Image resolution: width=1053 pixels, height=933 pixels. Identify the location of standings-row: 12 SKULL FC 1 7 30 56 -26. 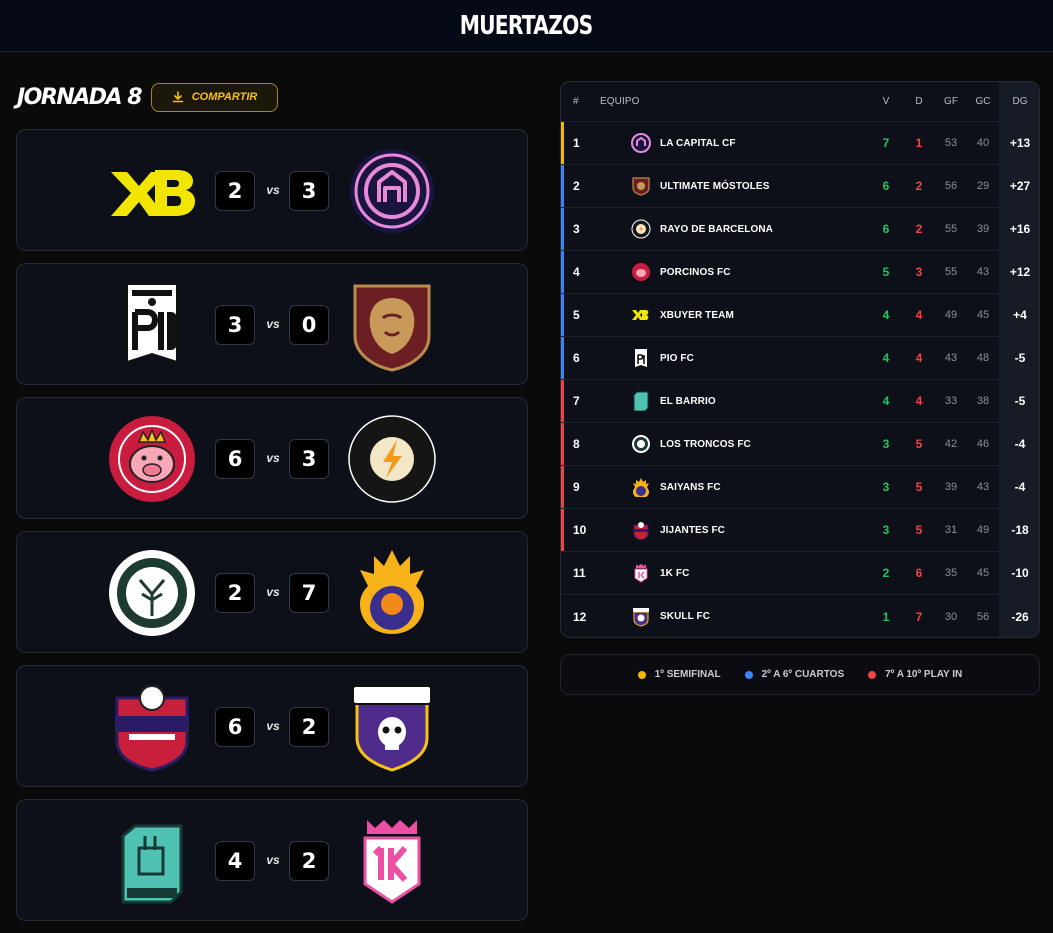
(800, 616).